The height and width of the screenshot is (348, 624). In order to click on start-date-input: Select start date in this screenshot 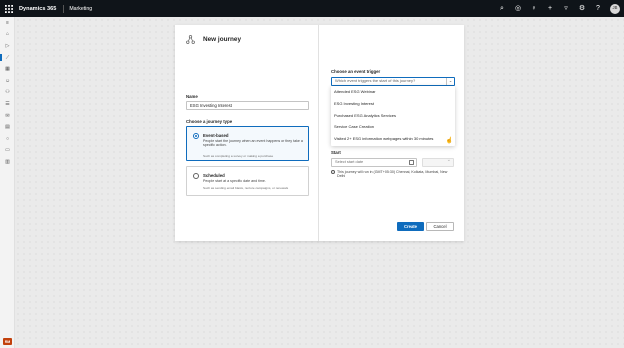, I will do `click(374, 162)`.